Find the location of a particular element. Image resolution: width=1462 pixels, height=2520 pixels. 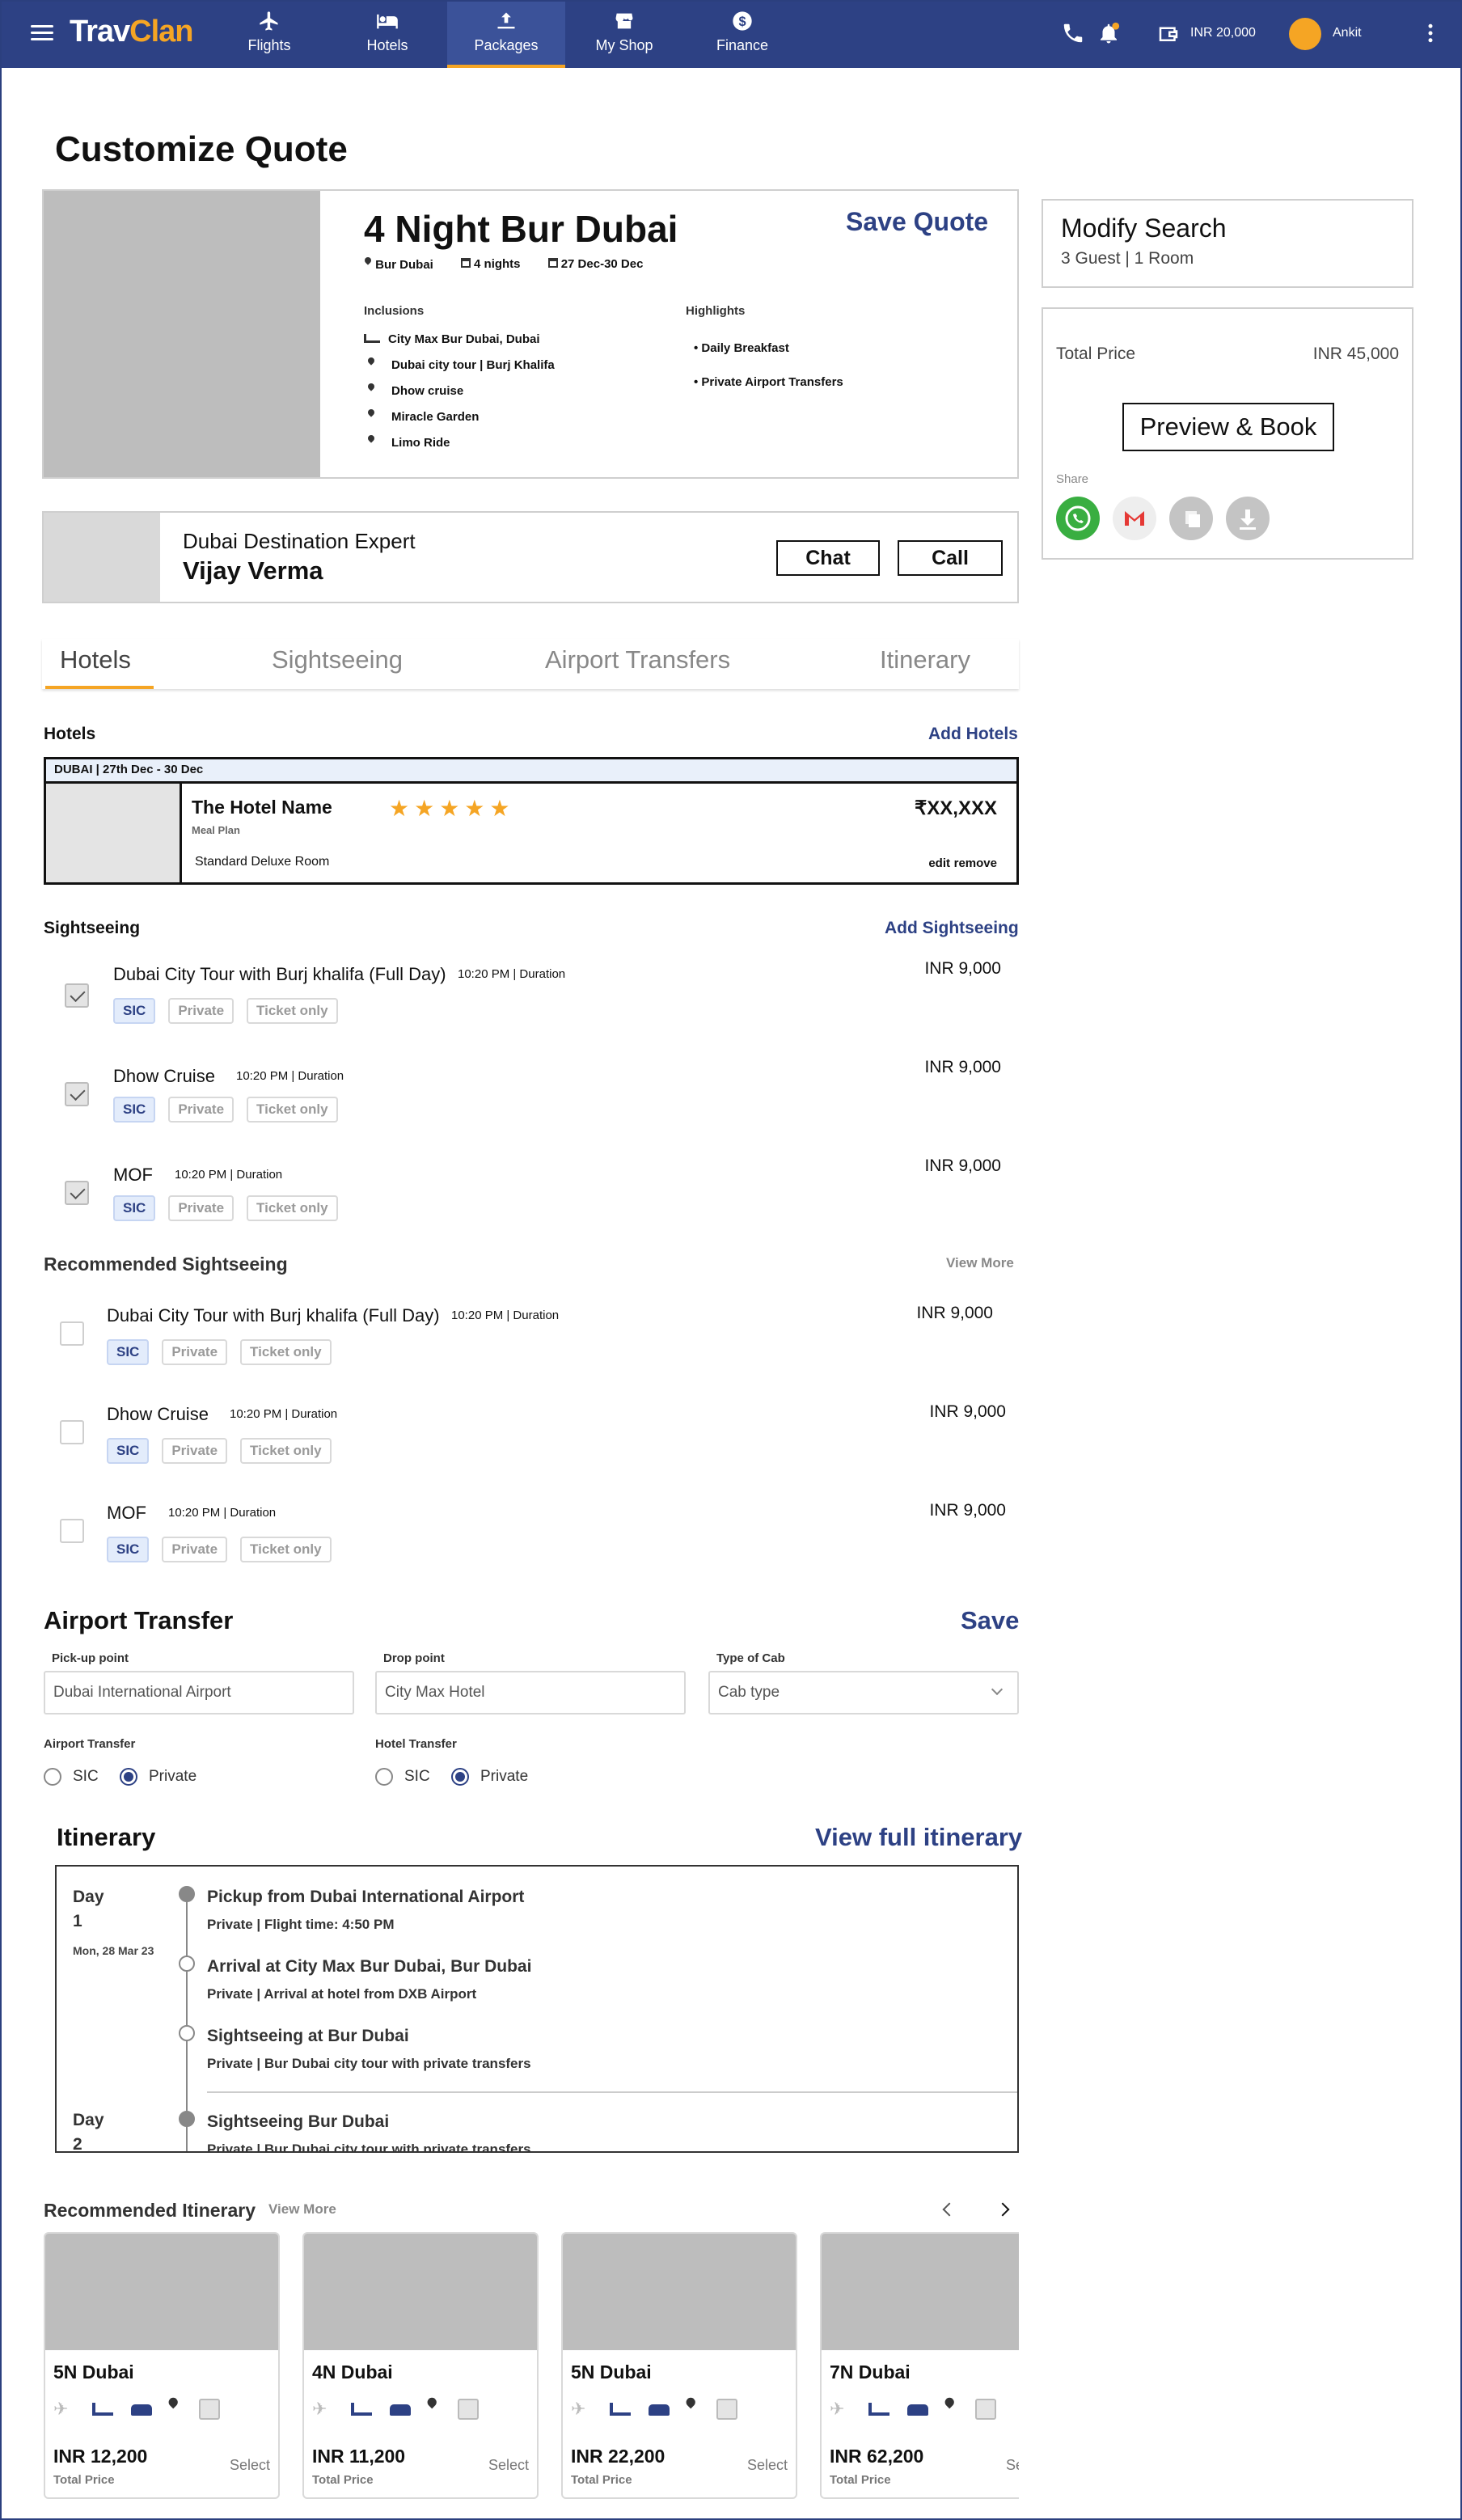

itinerary-event-title: Arrival at City Max Bur Dubai, Bur Dubai is located at coordinates (369, 1966).